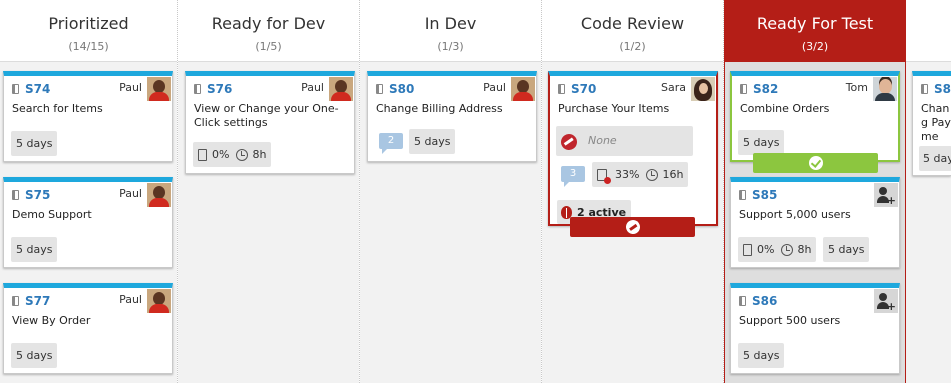 The height and width of the screenshot is (383, 951). I want to click on column-title: Ready for Dev, so click(268, 23).